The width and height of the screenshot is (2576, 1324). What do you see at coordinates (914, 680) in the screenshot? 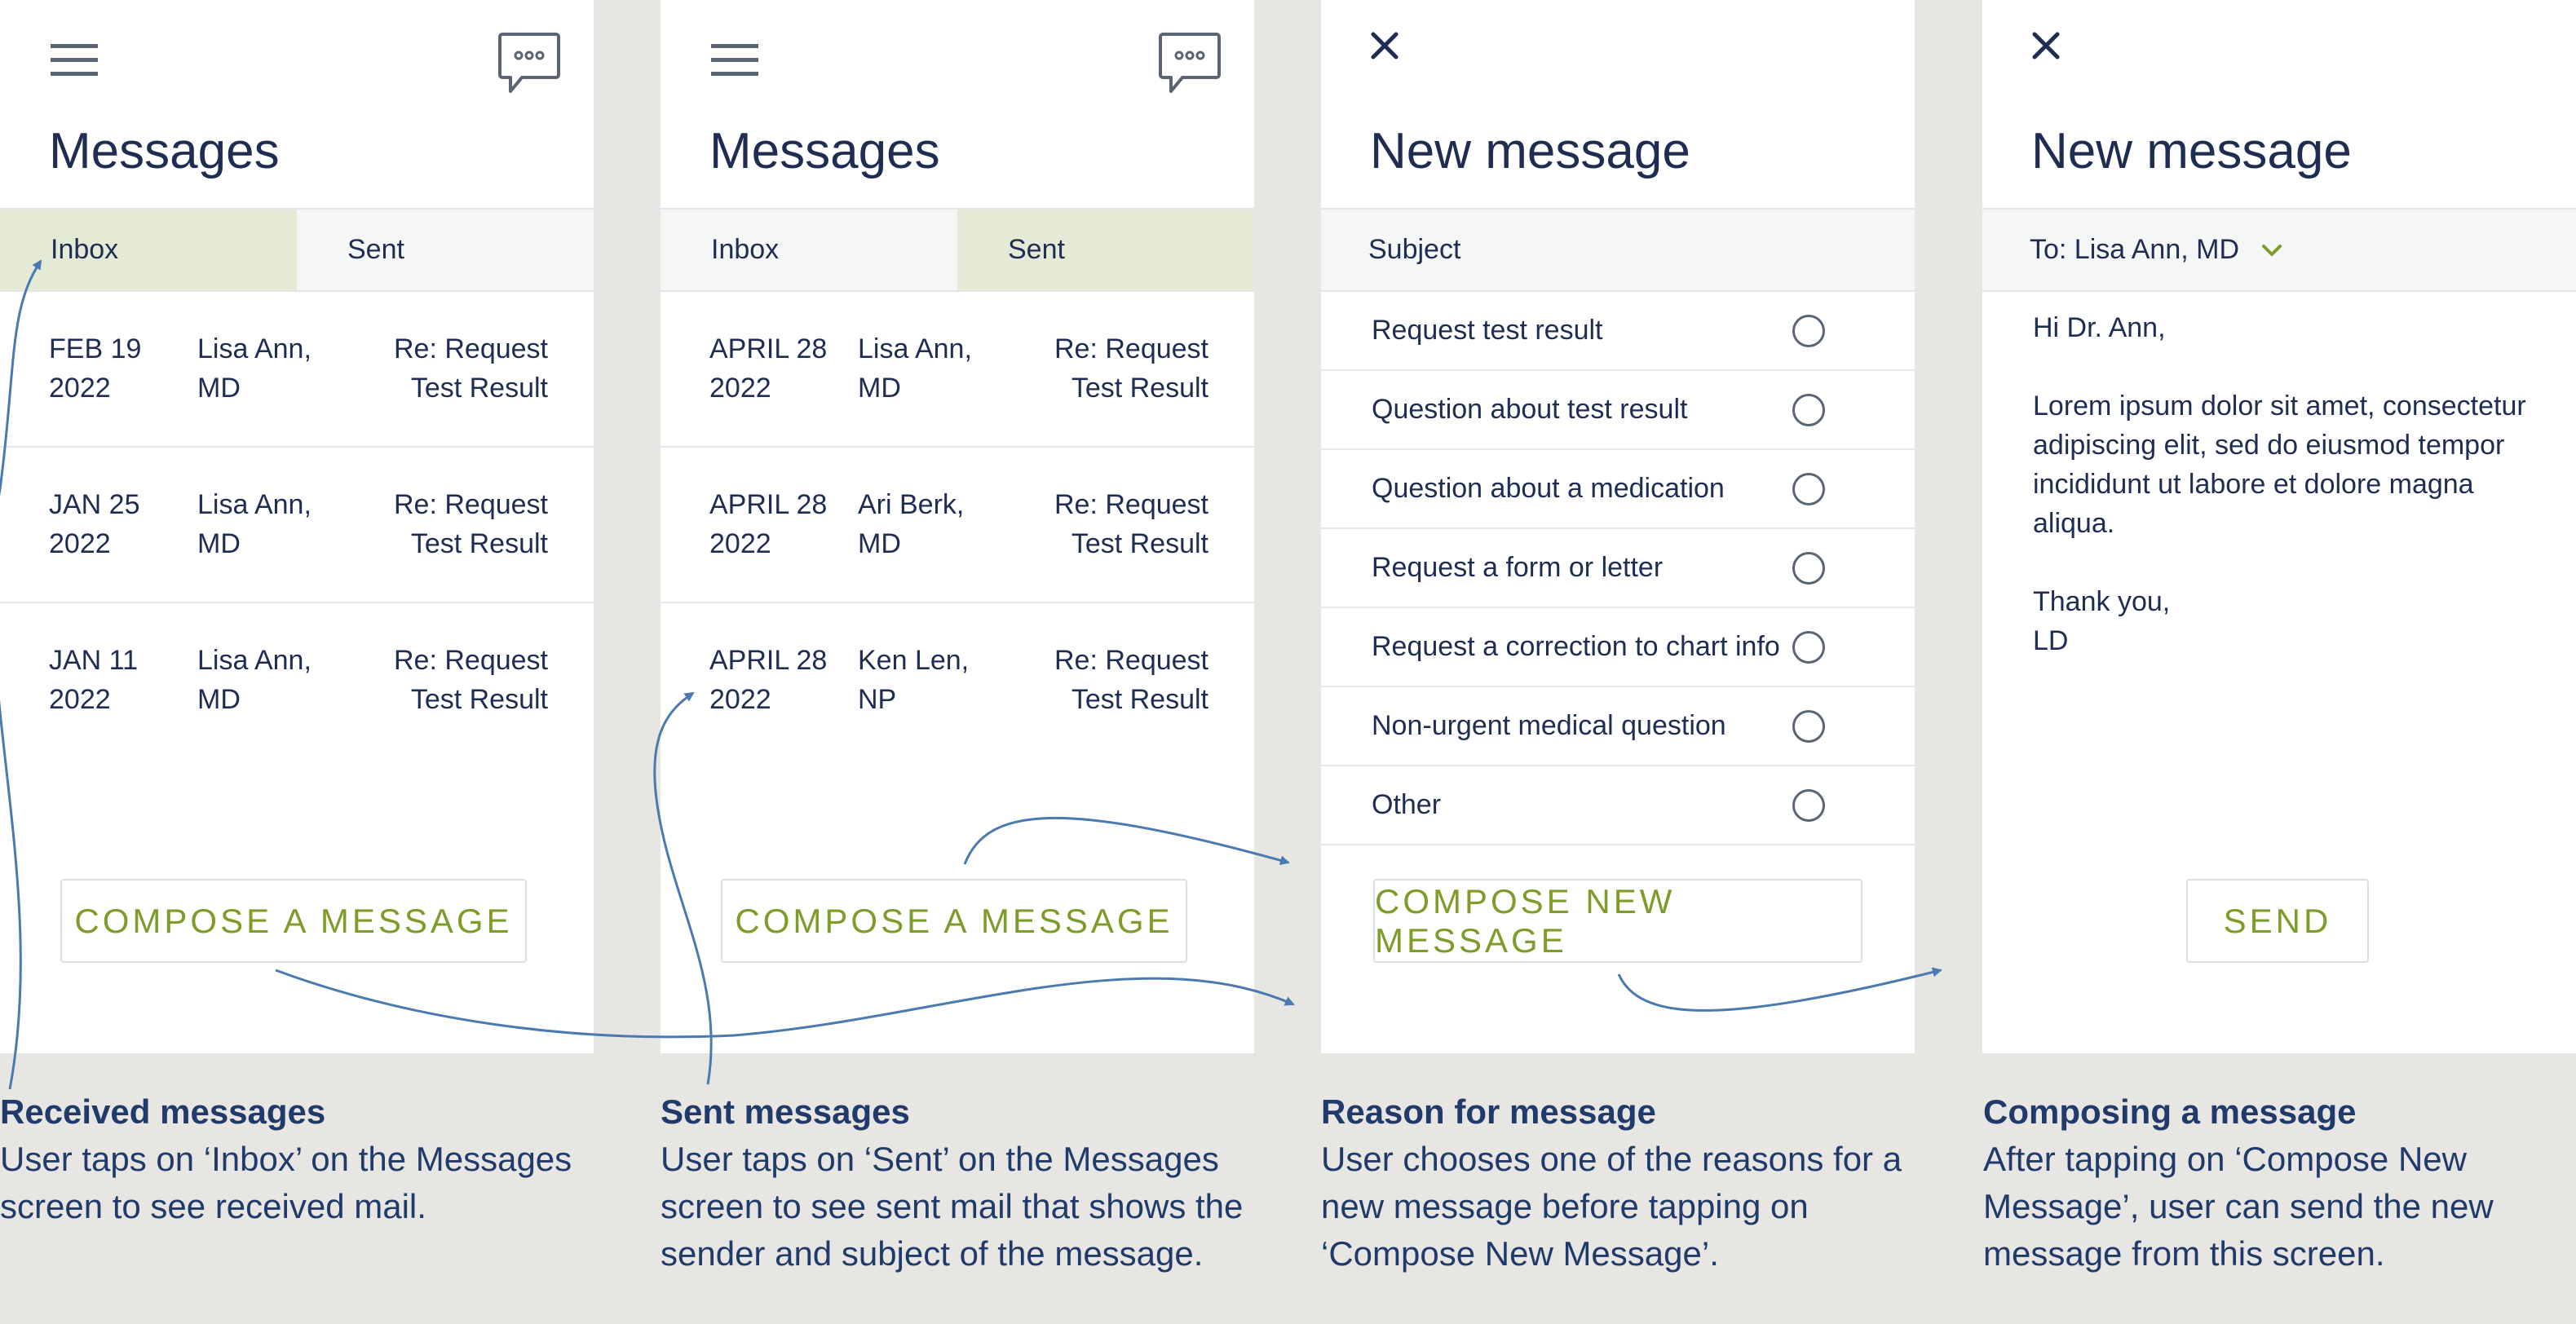
I see `message-recipient: Ken Len, NP` at bounding box center [914, 680].